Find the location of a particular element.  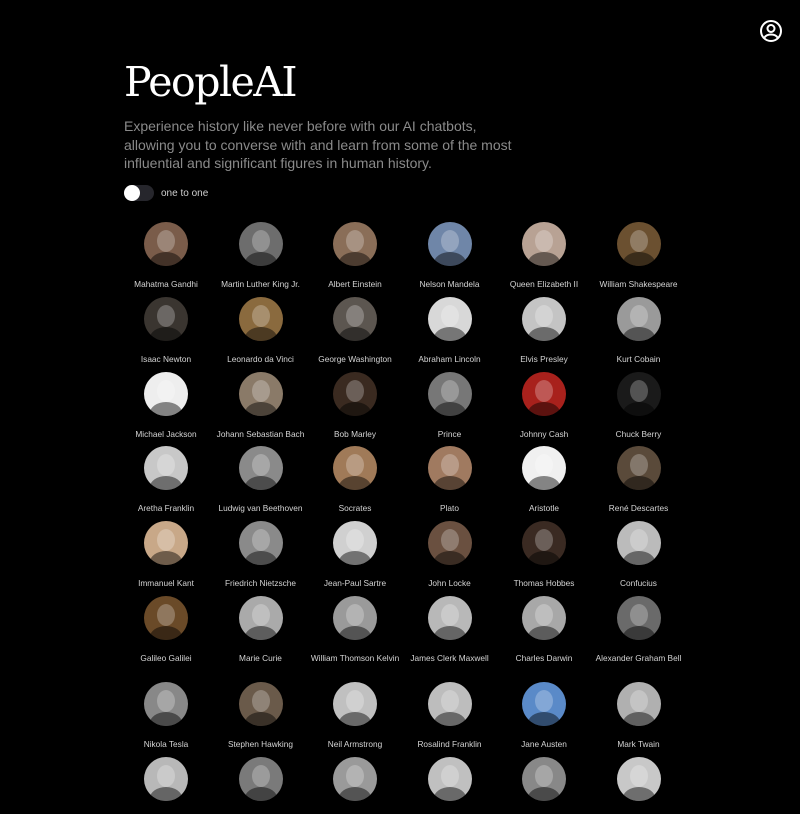

figure-card: Johann Sebastian Bach is located at coordinates (261, 406).